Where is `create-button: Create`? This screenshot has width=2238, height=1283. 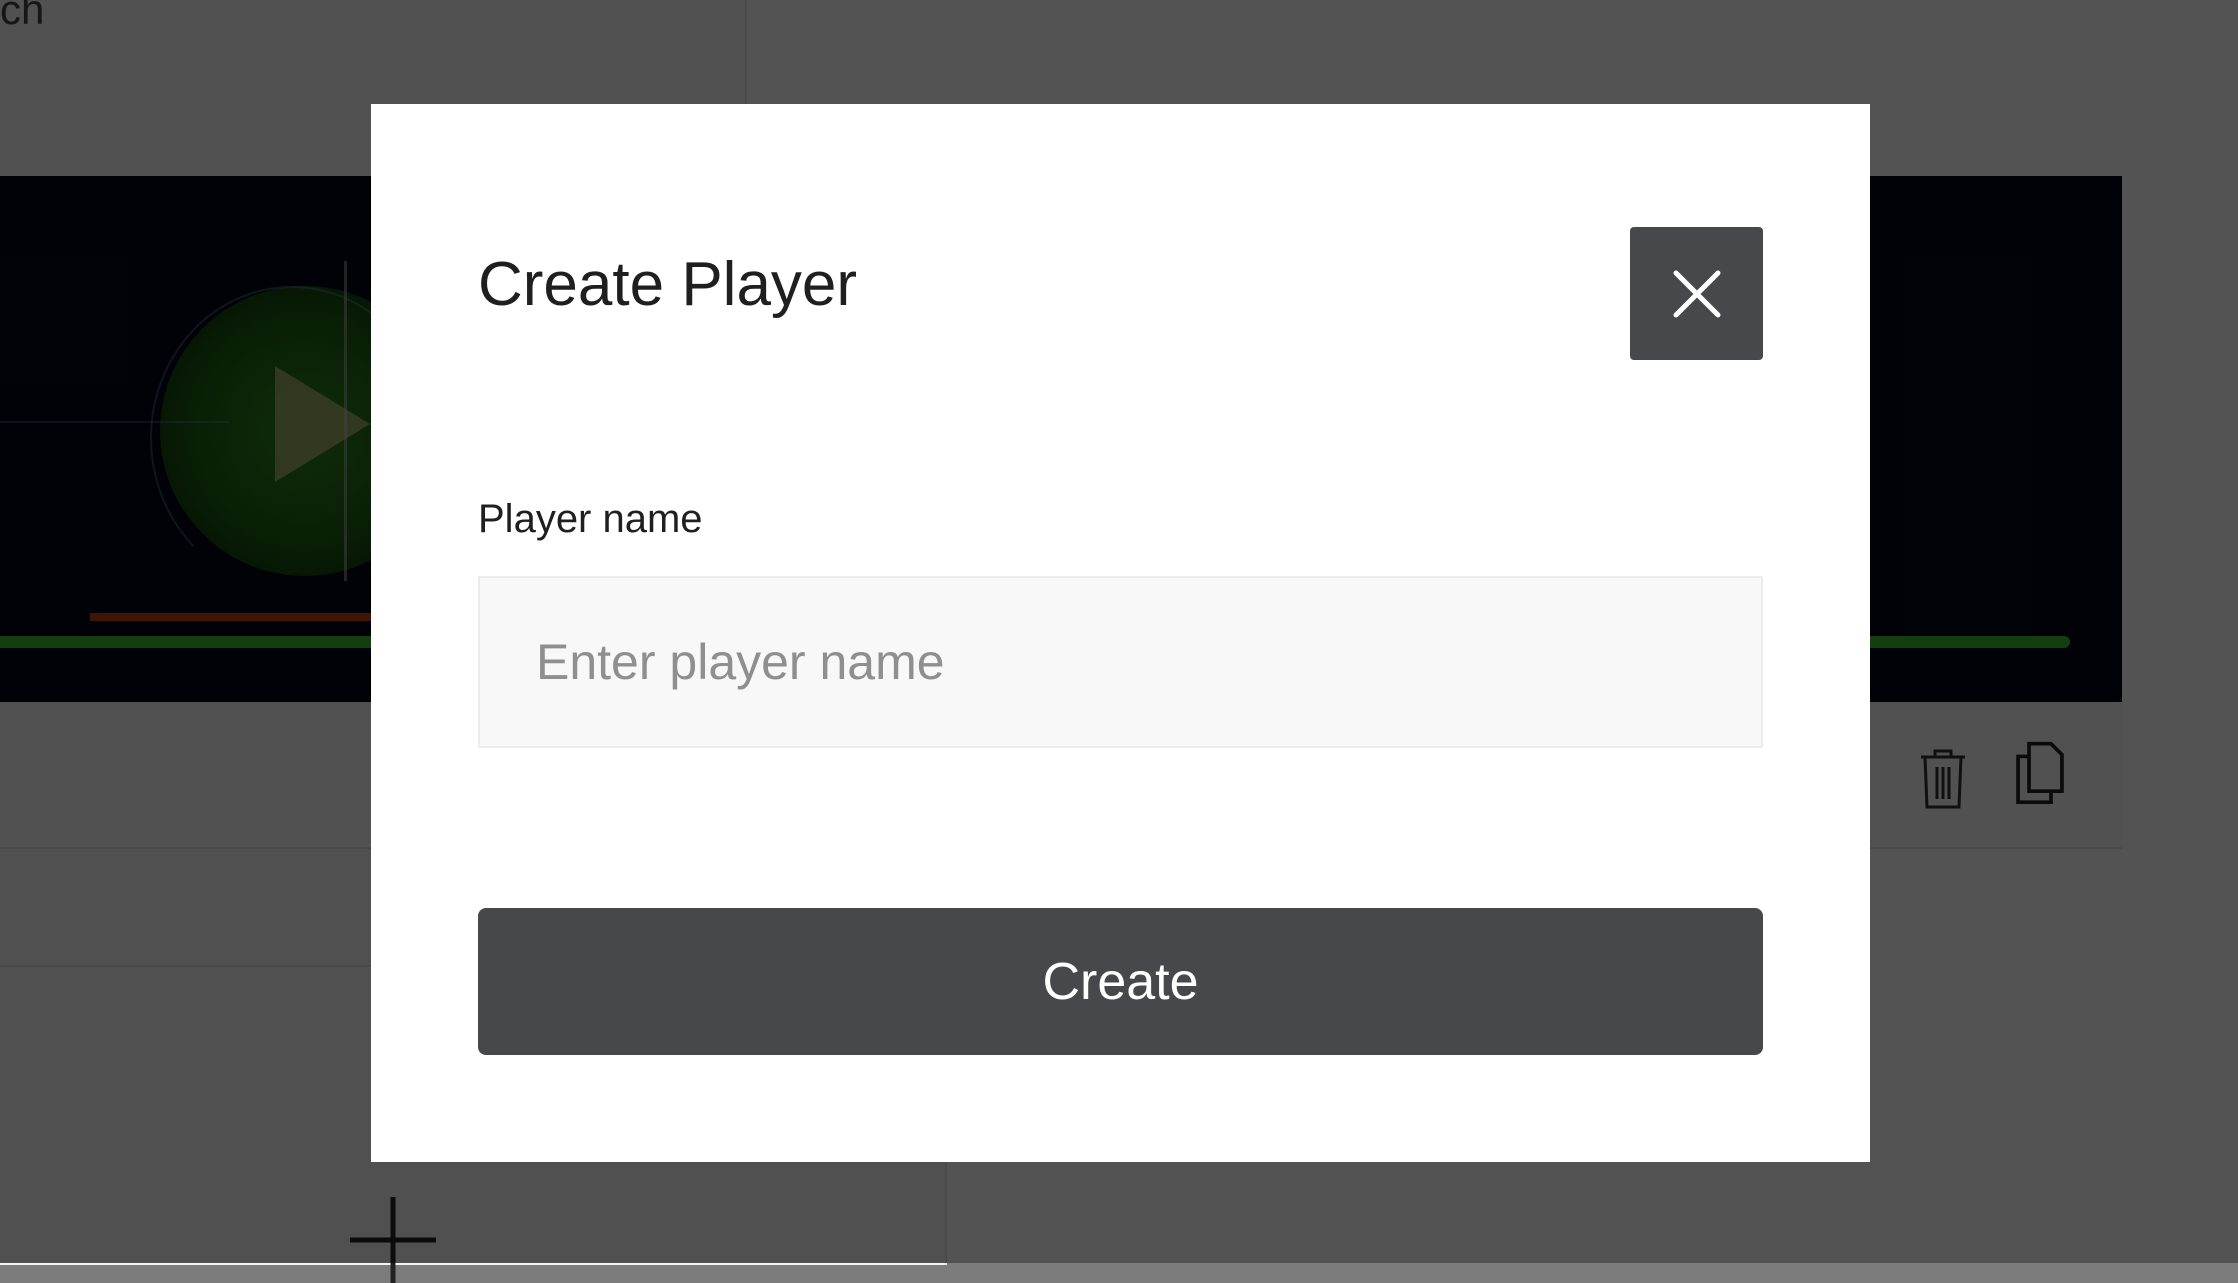 create-button: Create is located at coordinates (1120, 981).